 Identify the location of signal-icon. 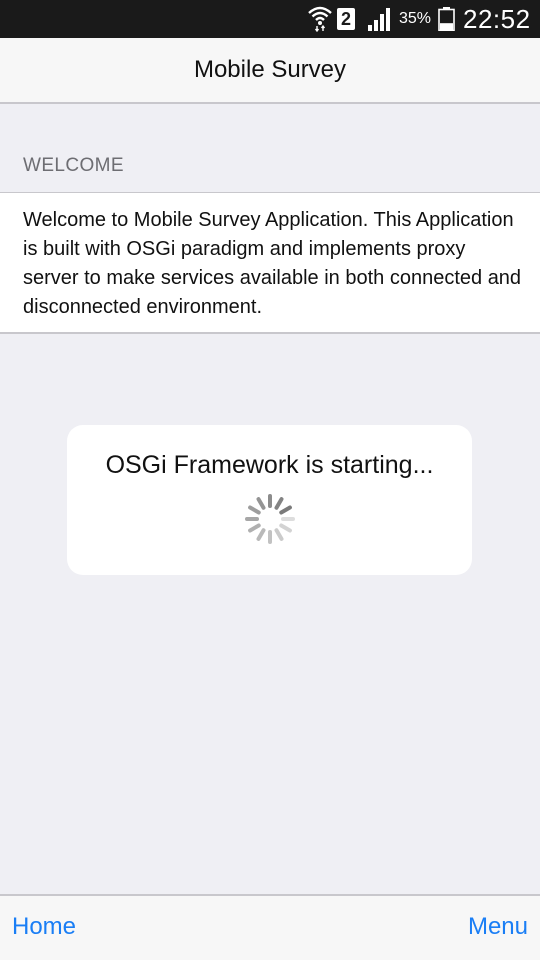
(379, 19).